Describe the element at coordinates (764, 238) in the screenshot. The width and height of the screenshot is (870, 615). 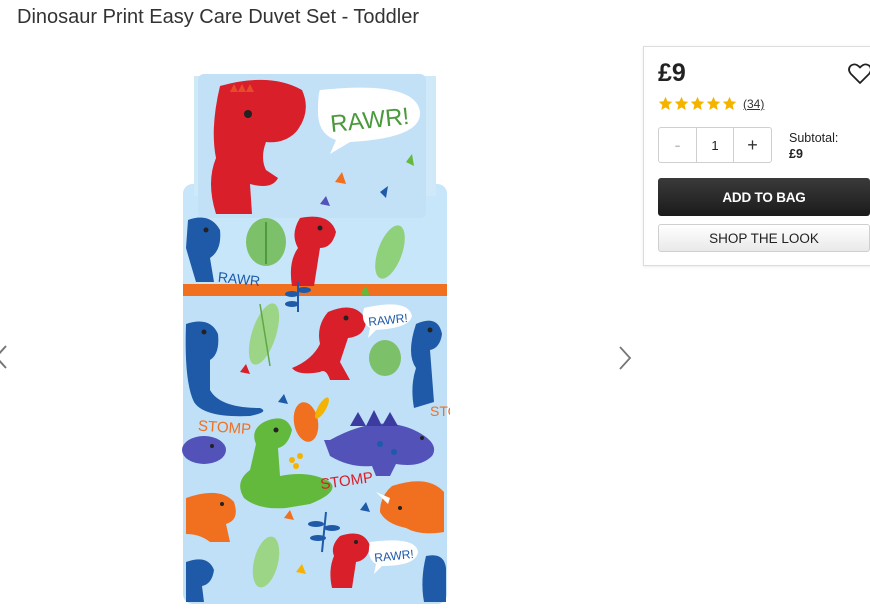
I see `shop-the-look-button: SHOP THE LOOK` at that location.